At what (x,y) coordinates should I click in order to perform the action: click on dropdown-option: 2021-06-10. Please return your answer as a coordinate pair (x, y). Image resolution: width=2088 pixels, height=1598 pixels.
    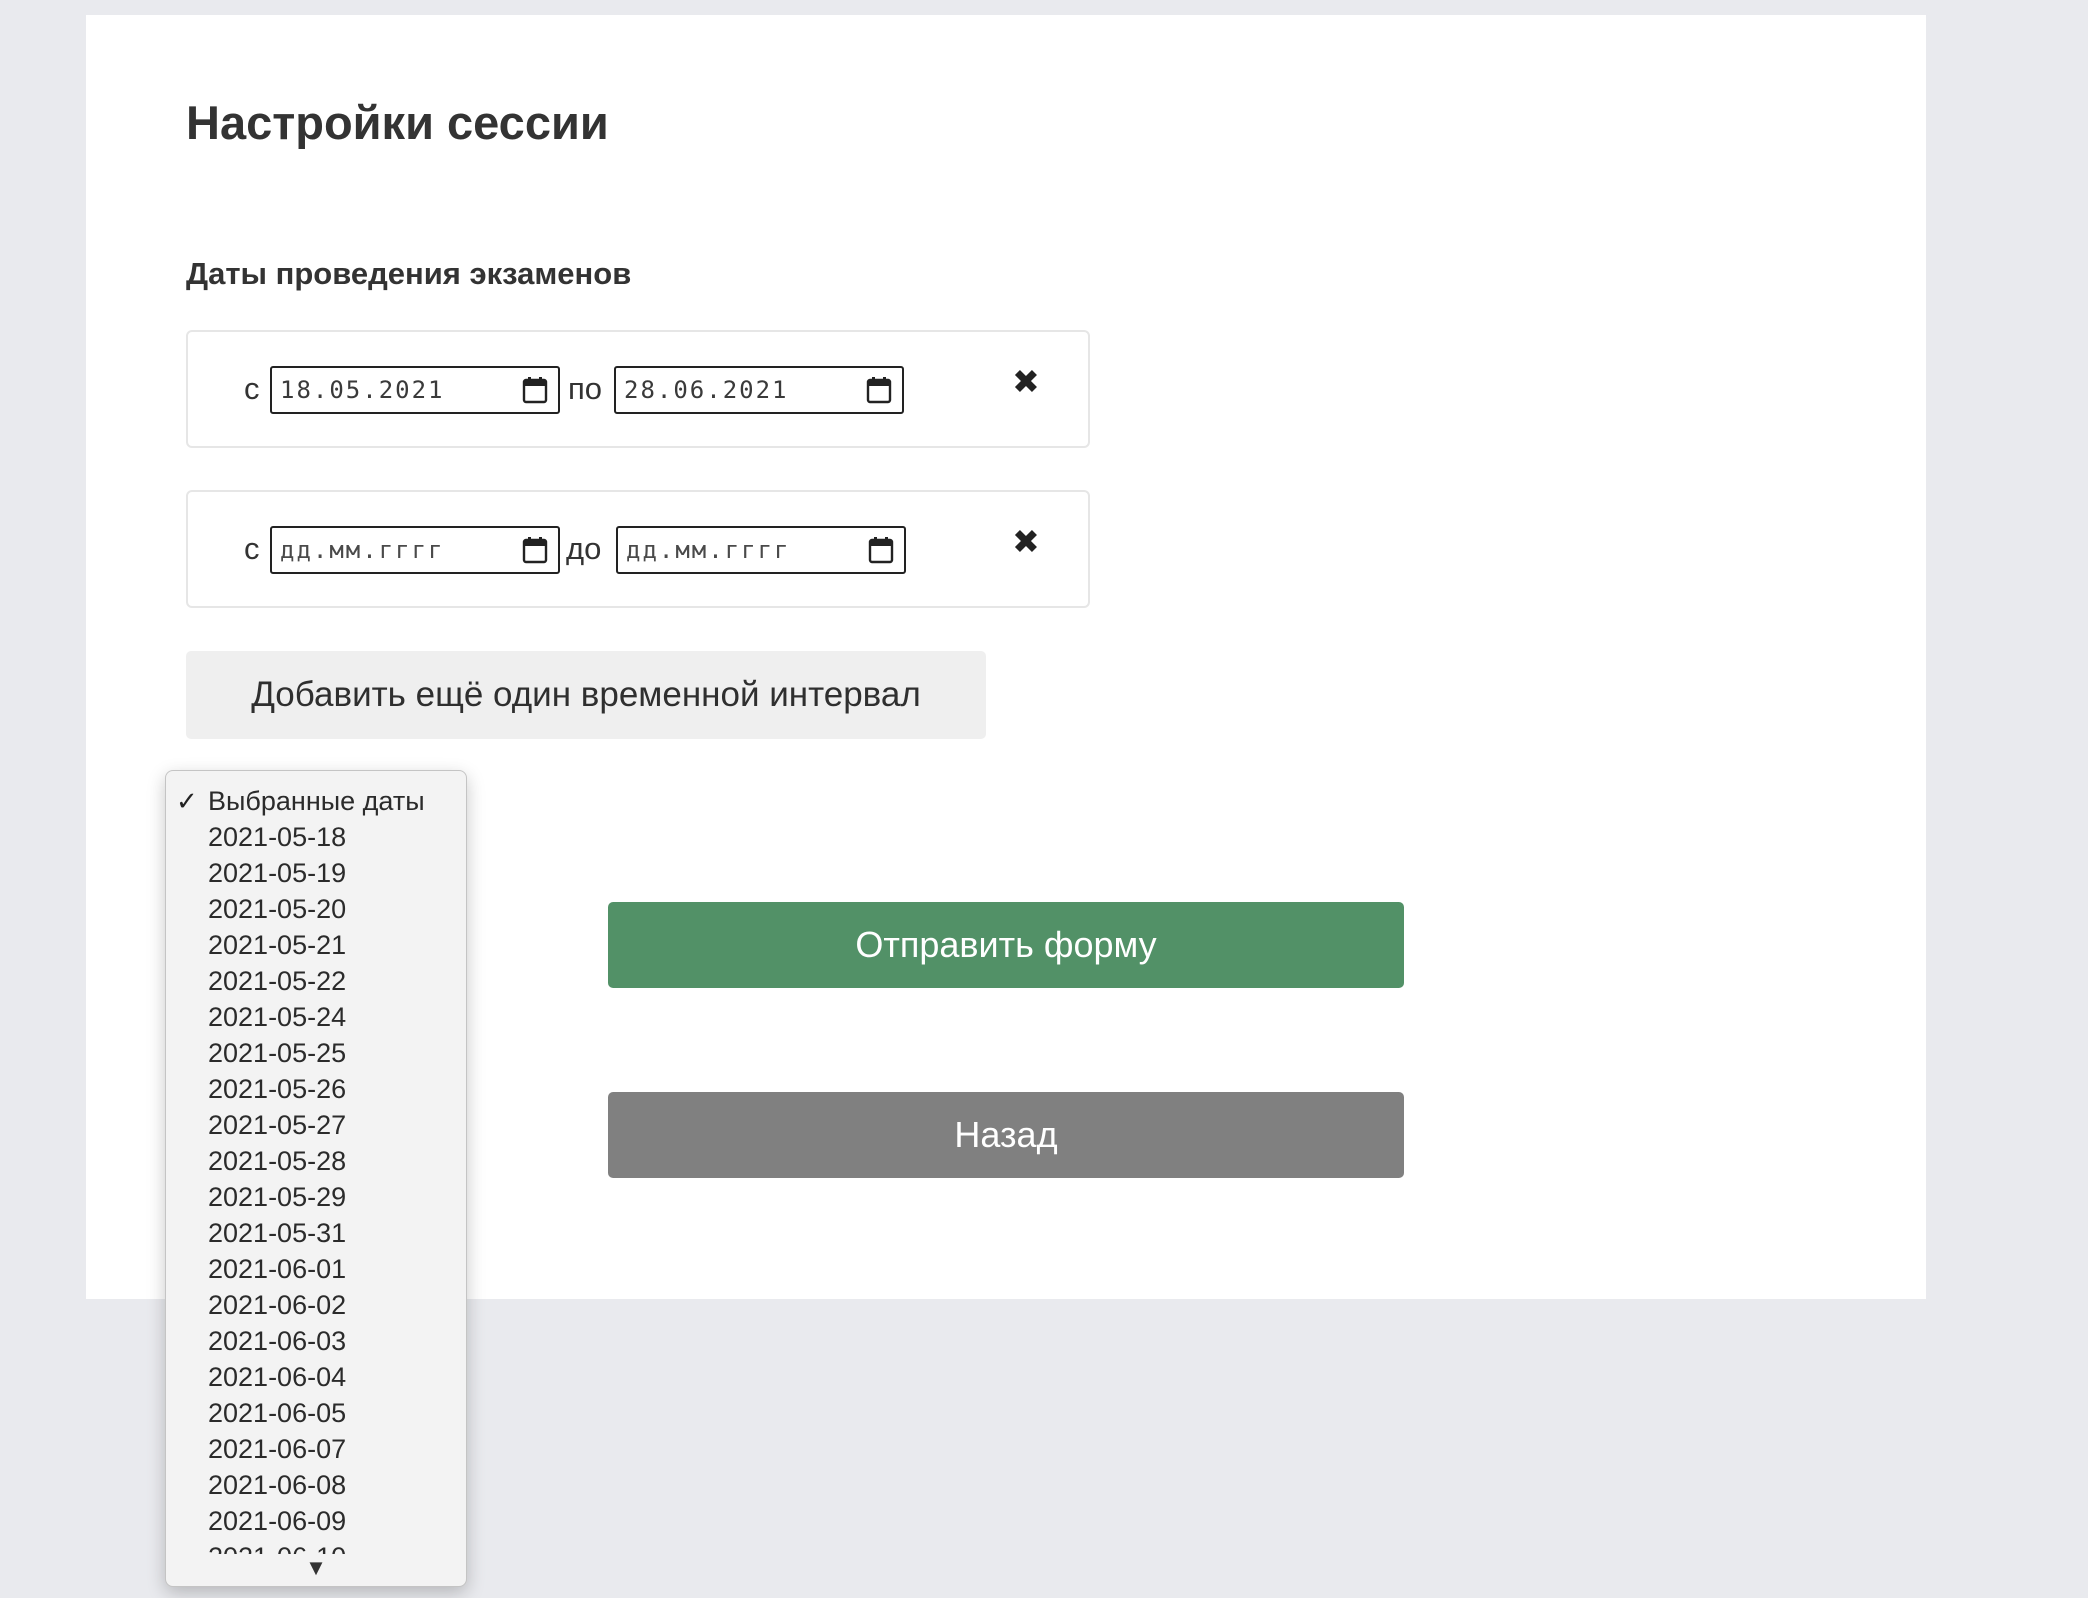
    Looking at the image, I should click on (316, 1546).